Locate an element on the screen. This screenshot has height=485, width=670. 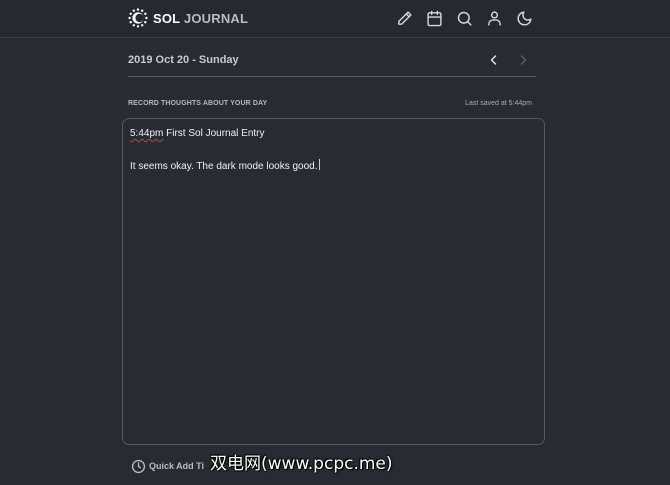
app-logo: SOL JOURNAL is located at coordinates (188, 18).